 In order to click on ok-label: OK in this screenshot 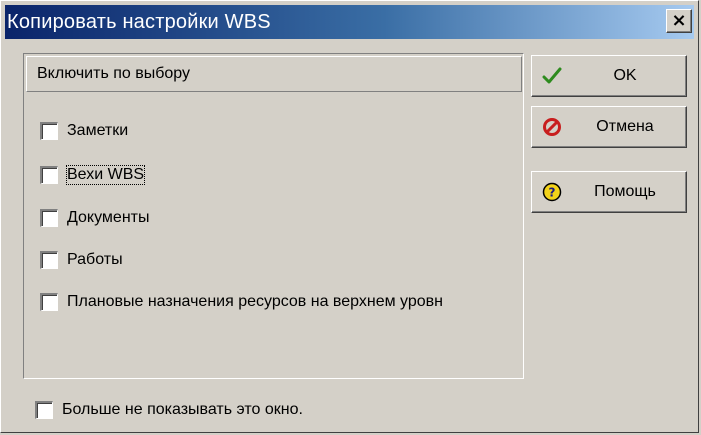, I will do `click(625, 75)`.